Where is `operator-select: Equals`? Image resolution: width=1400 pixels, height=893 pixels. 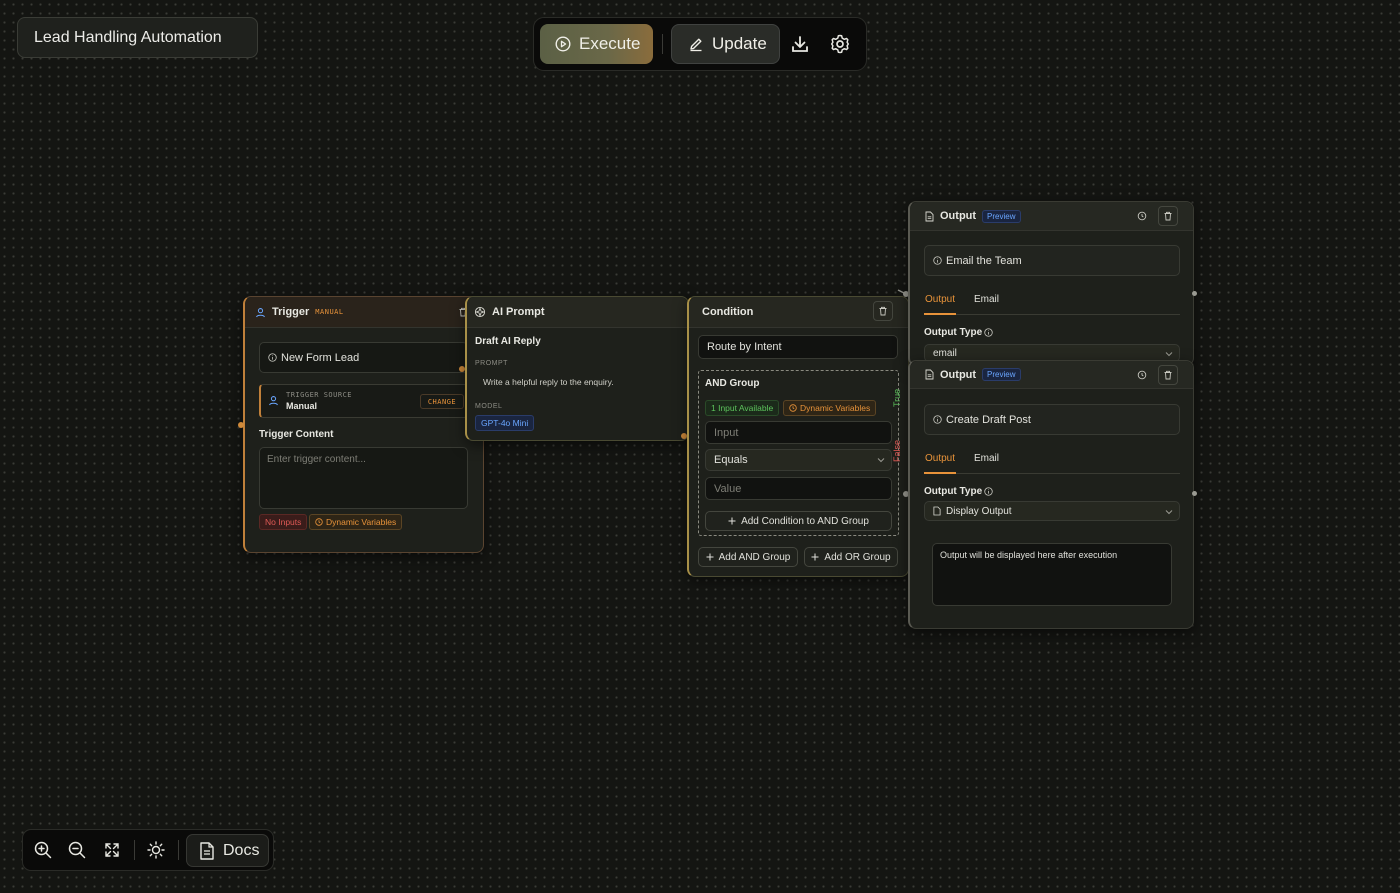 operator-select: Equals is located at coordinates (798, 460).